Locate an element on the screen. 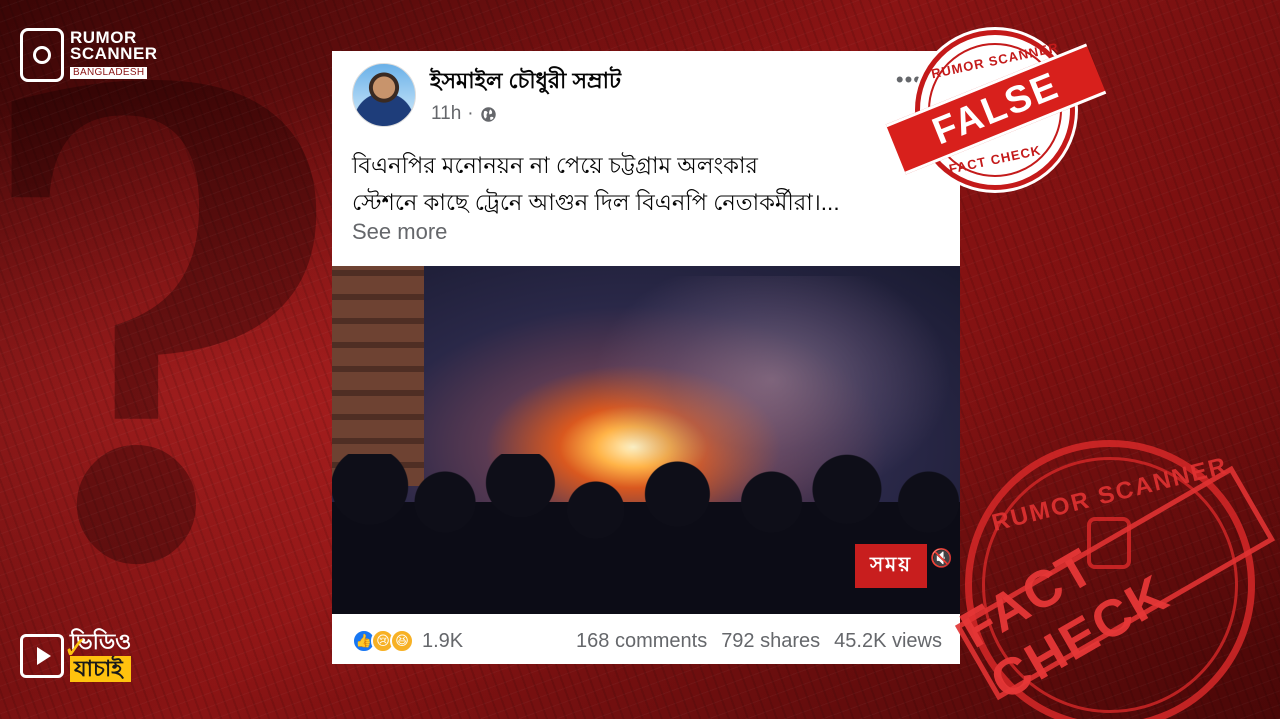 The width and height of the screenshot is (1280, 719). video-play-icon: ✓ is located at coordinates (54, 655).